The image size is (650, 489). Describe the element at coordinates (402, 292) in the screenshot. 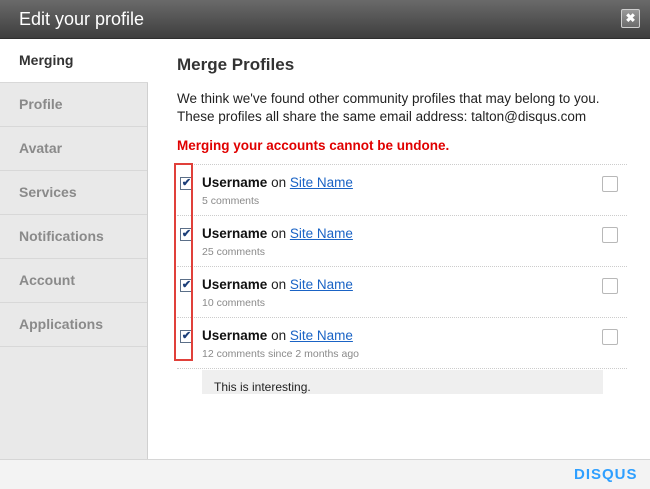

I see `list-item: ✔ Username on Site Name 10 comments` at that location.